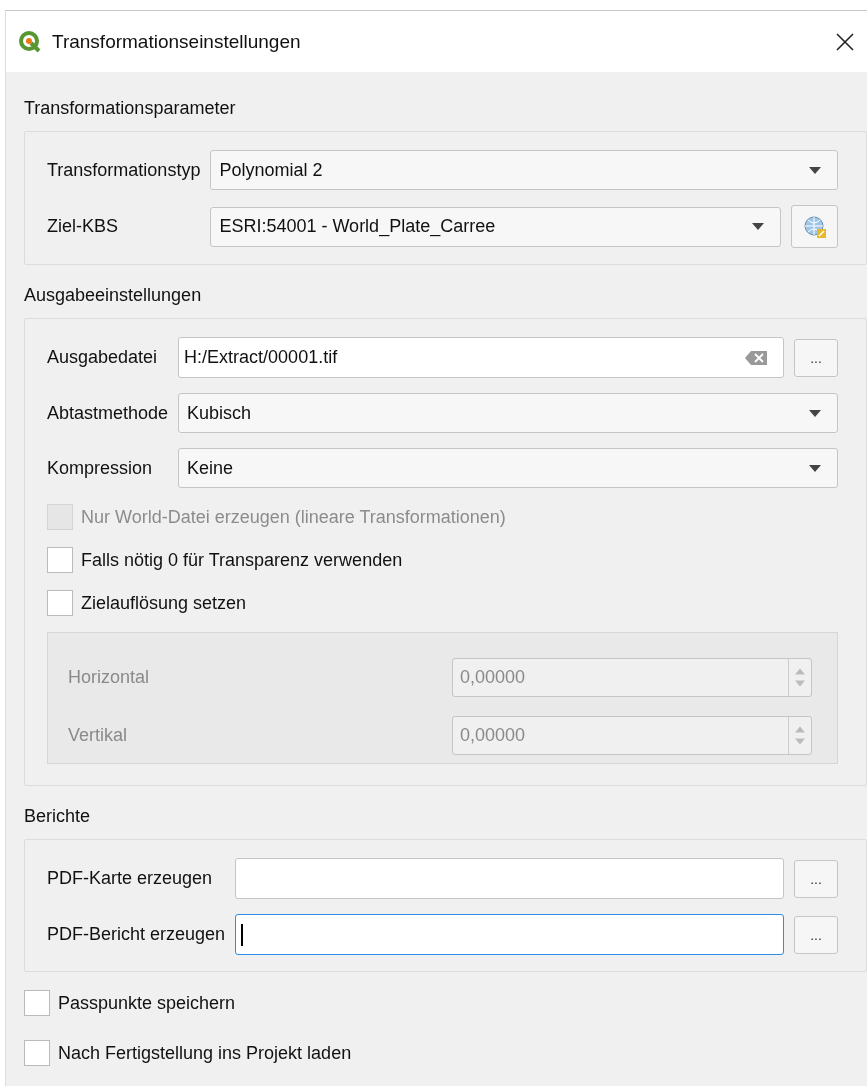 Image resolution: width=867 pixels, height=1086 pixels. Describe the element at coordinates (136, 934) in the screenshot. I see `field-label: PDF-Bericht erzeugen` at that location.